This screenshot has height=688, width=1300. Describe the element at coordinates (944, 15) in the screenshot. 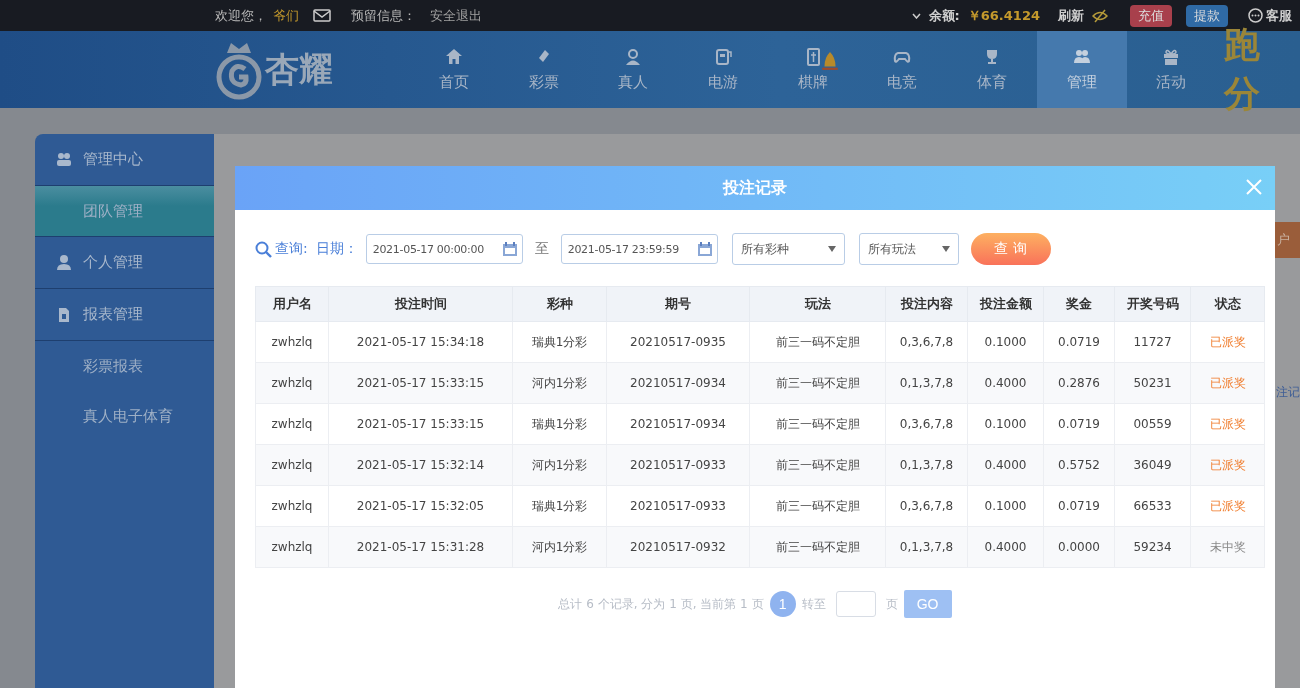

I see `balance-label: 余额:` at that location.